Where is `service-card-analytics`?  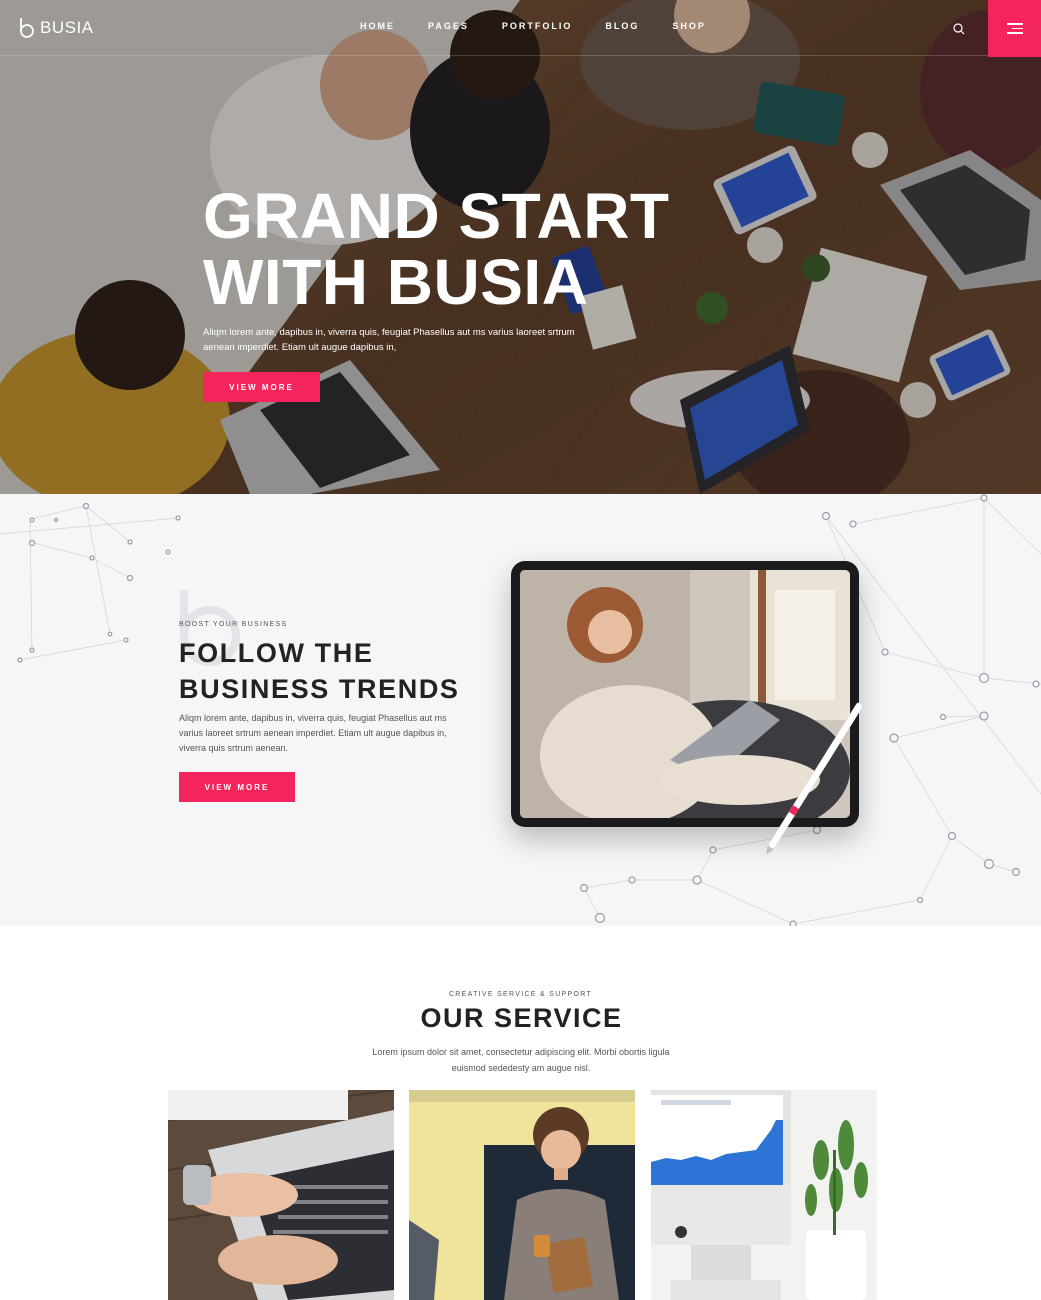
service-card-analytics is located at coordinates (764, 1195).